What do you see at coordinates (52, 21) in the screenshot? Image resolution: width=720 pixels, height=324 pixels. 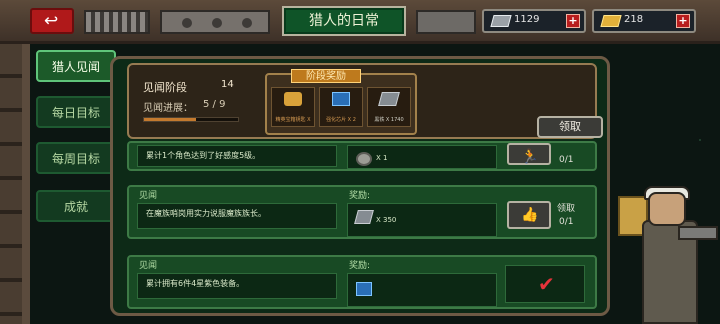 I see `back-button` at bounding box center [52, 21].